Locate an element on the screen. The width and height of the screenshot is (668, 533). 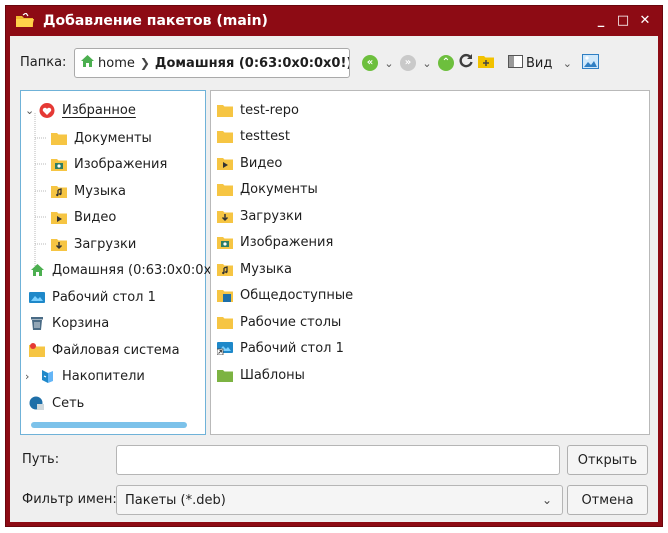
file-item-videos: Видео is located at coordinates (249, 163).